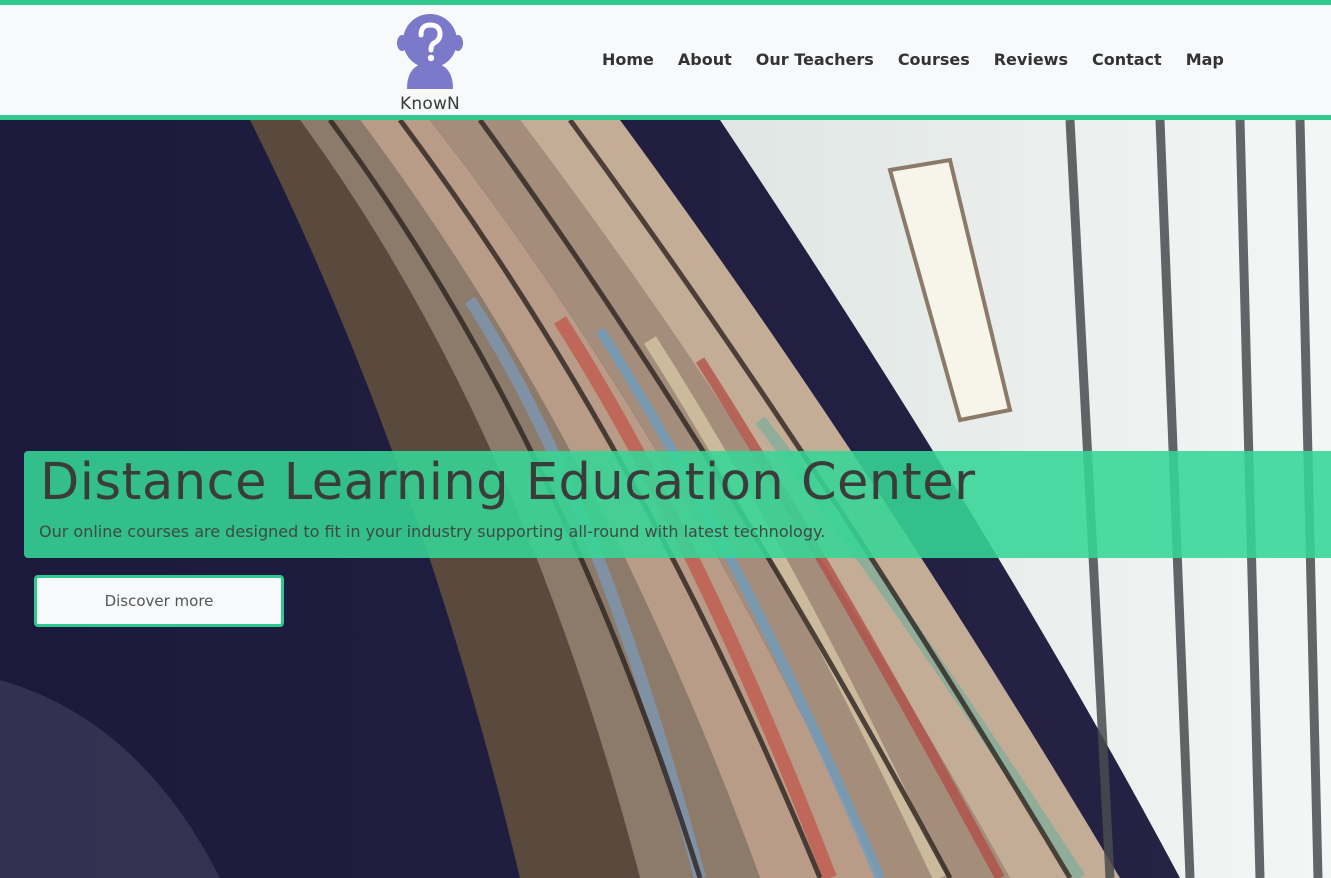 This screenshot has height=878, width=1331. Describe the element at coordinates (430, 51) in the screenshot. I see `question-head-icon` at that location.